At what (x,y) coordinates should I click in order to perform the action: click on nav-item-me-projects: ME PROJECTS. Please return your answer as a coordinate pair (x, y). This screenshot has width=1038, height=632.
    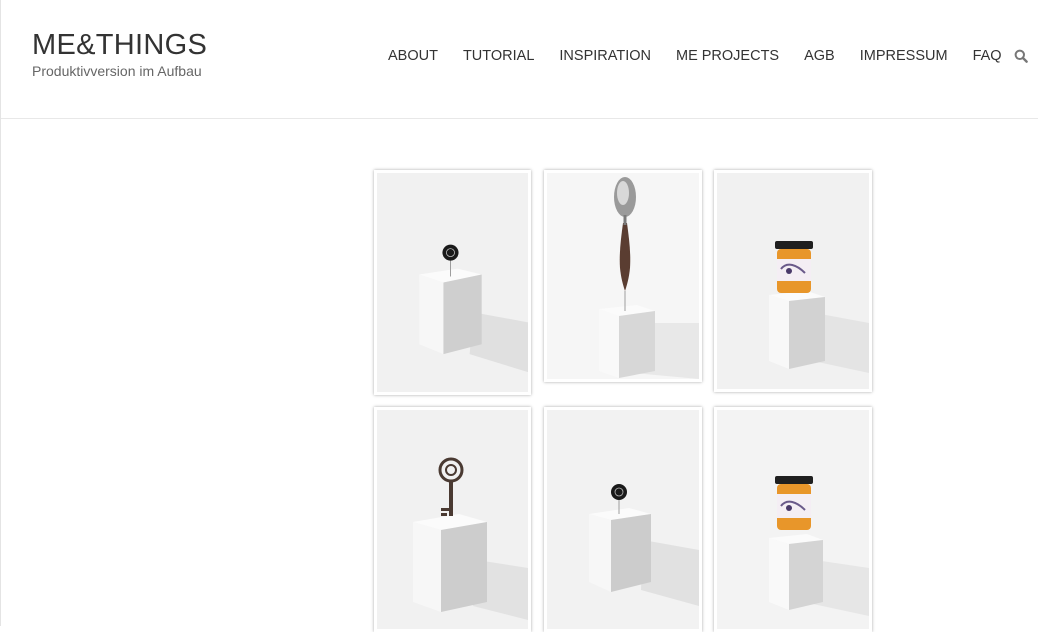
    Looking at the image, I should click on (727, 56).